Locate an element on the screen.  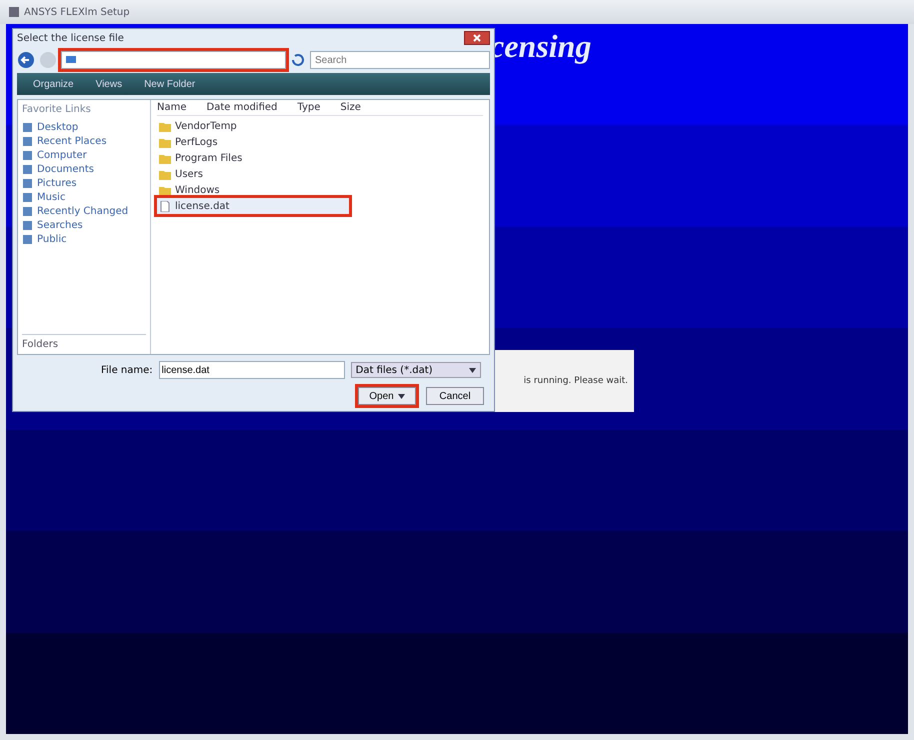
file-item: Program Files is located at coordinates (253, 158).